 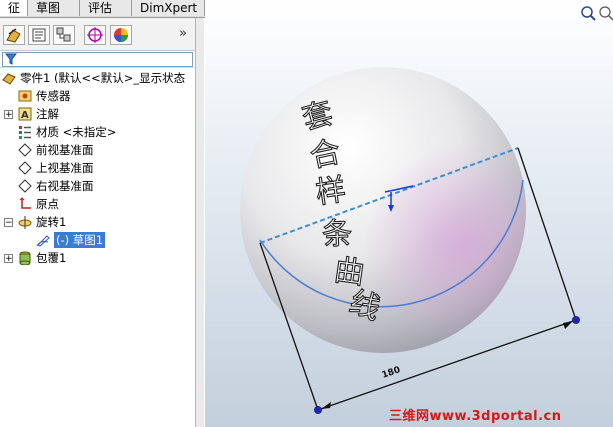 I want to click on expand-panel-button: », so click(x=183, y=33).